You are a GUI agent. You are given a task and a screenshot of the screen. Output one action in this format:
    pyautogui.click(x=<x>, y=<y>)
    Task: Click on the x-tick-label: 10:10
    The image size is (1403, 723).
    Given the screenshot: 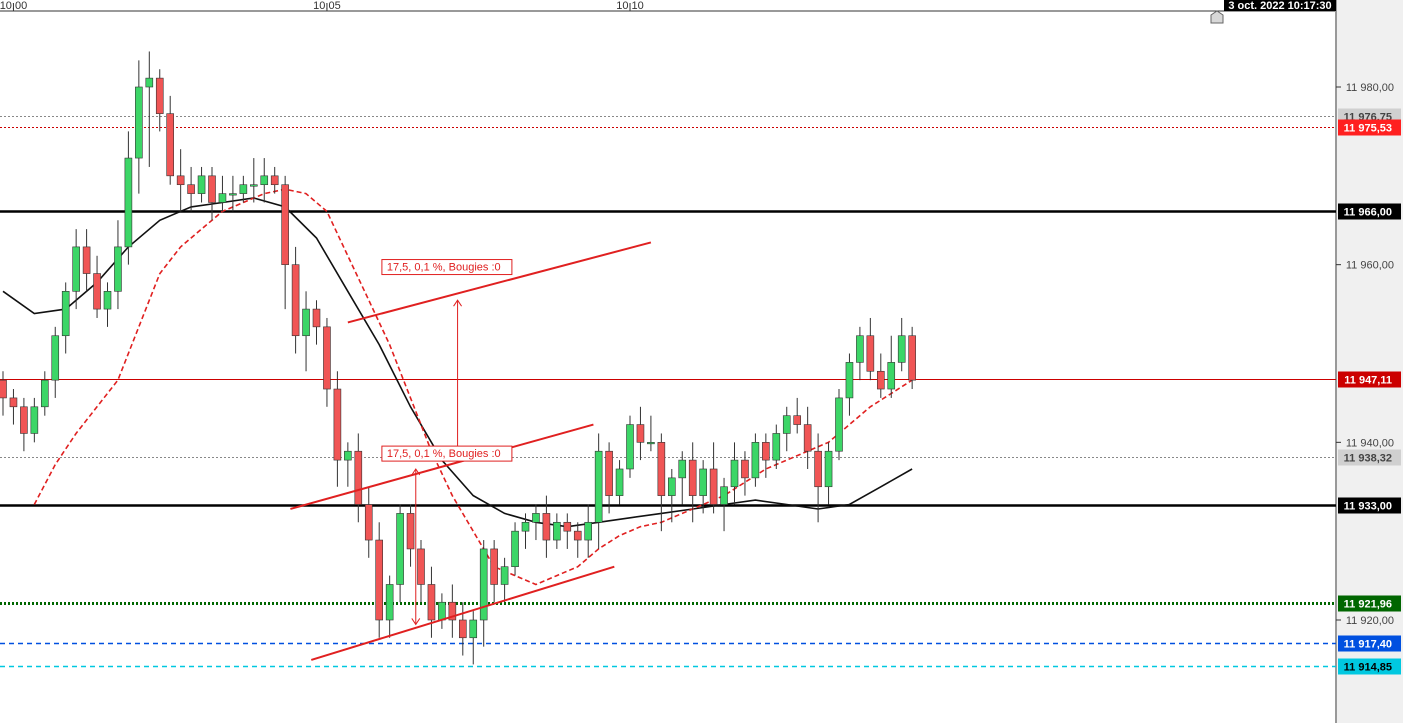 What is the action you would take?
    pyautogui.click(x=630, y=6)
    